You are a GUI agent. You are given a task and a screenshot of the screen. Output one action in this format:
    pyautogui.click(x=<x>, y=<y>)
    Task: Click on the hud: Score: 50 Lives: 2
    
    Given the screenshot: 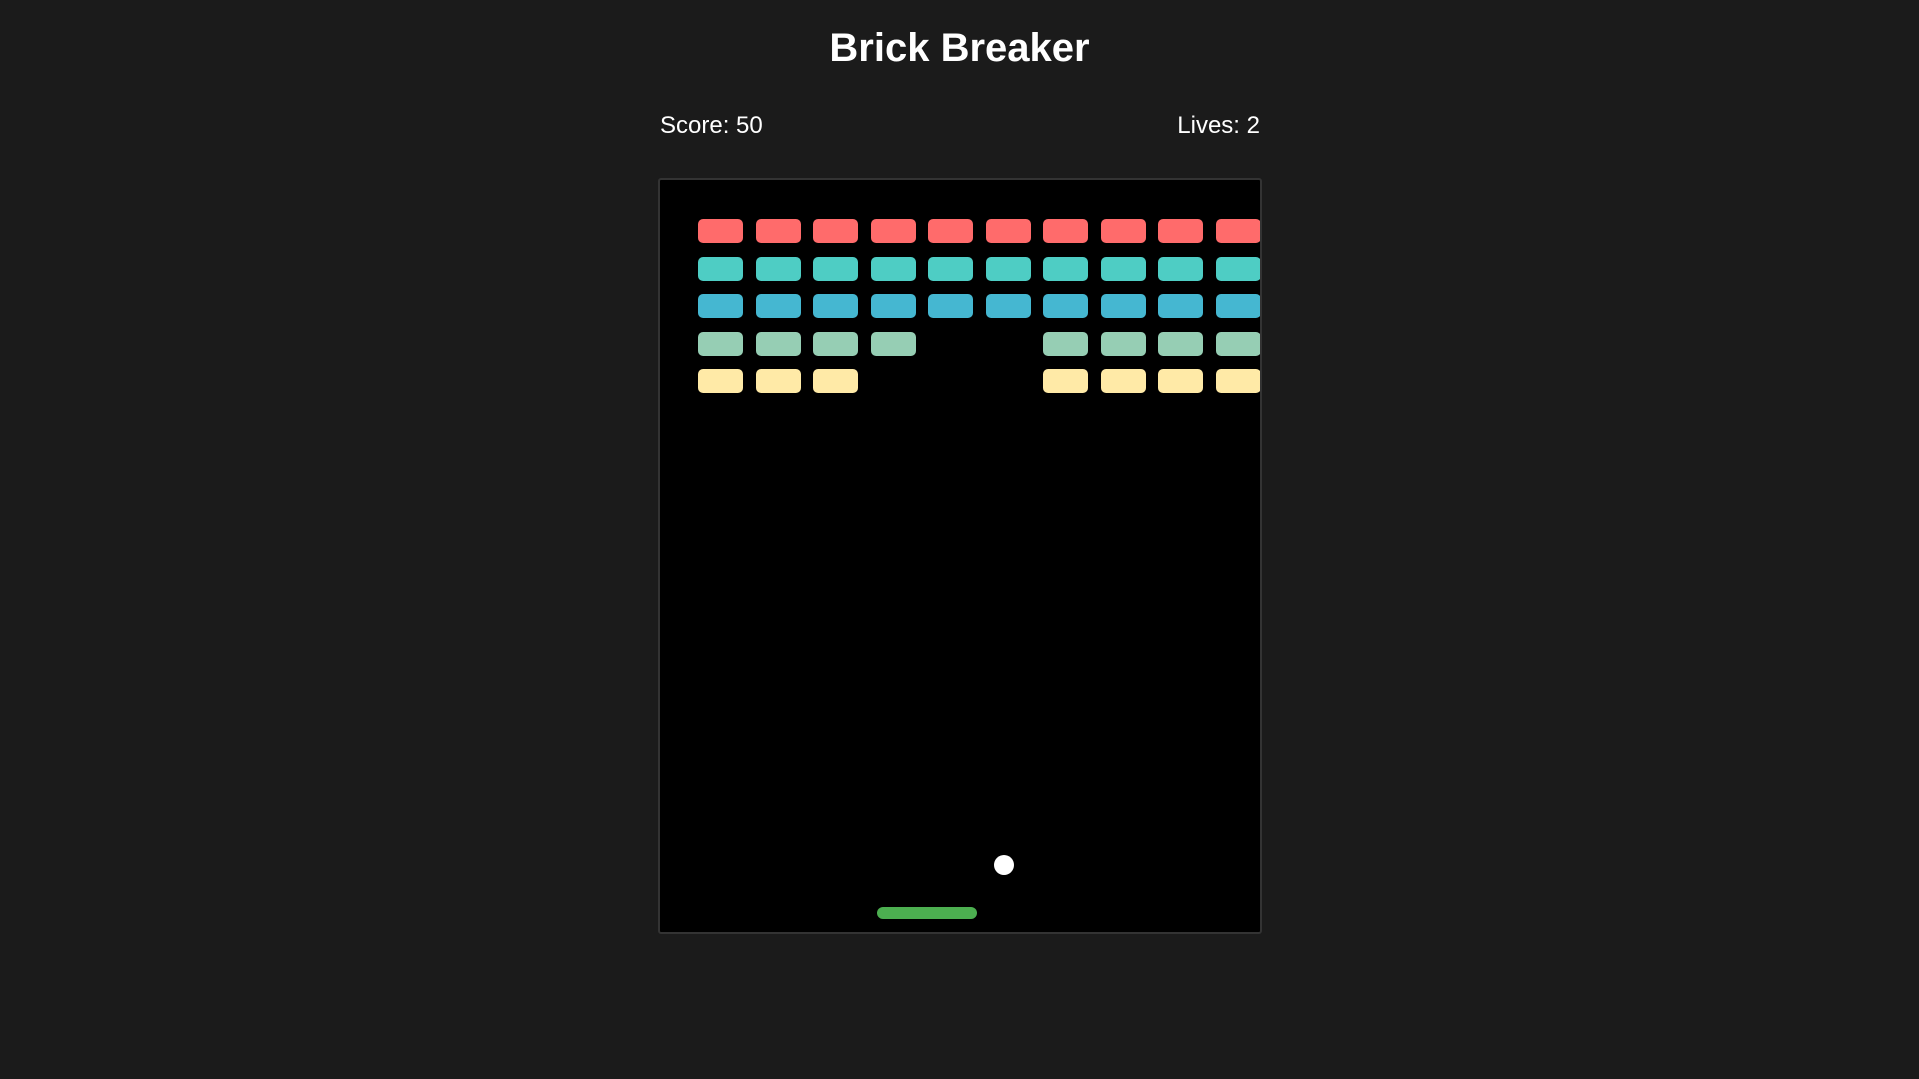 What is the action you would take?
    pyautogui.click(x=960, y=126)
    